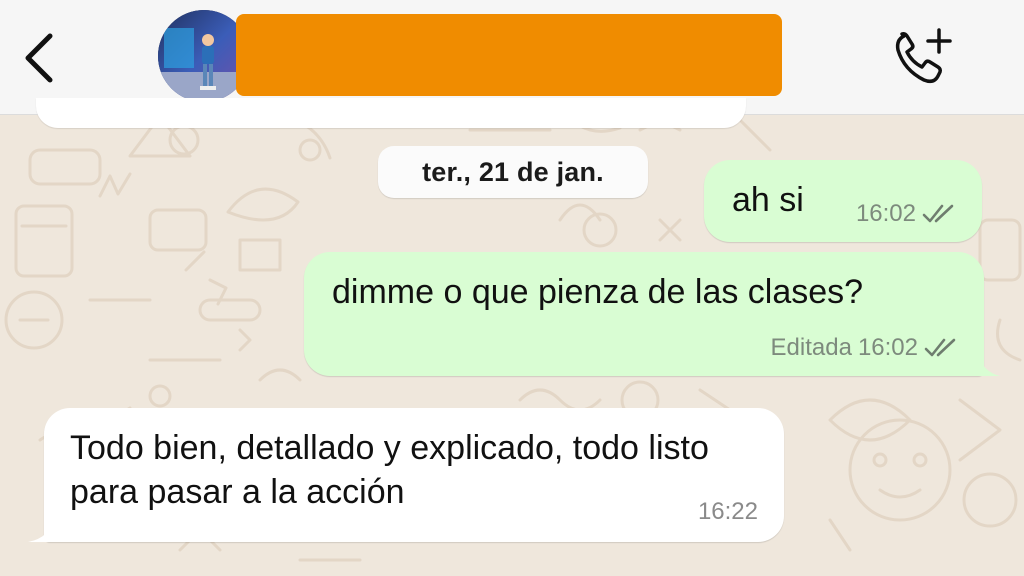 The width and height of the screenshot is (1024, 576). I want to click on message-meta: 16:22, so click(728, 512).